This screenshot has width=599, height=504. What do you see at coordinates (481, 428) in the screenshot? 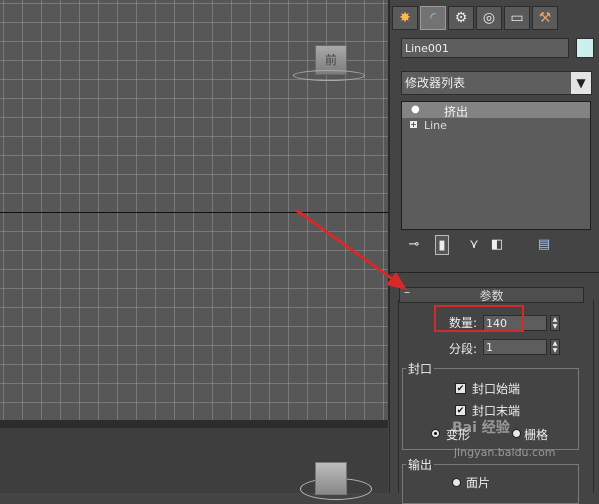
I see `watermark-logo: Bai 经验` at bounding box center [481, 428].